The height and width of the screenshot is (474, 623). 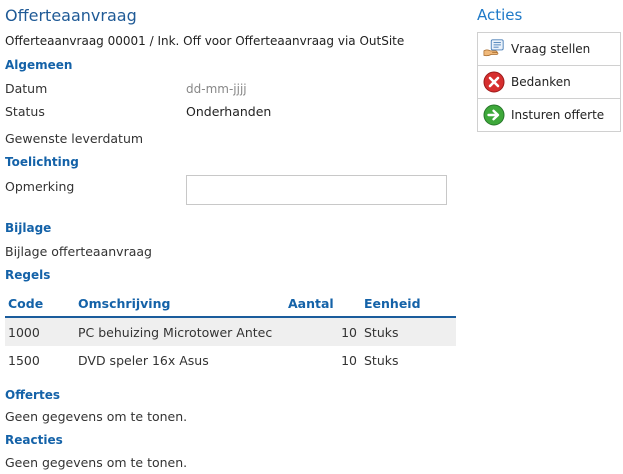 I want to click on status-label: Status, so click(x=25, y=111).